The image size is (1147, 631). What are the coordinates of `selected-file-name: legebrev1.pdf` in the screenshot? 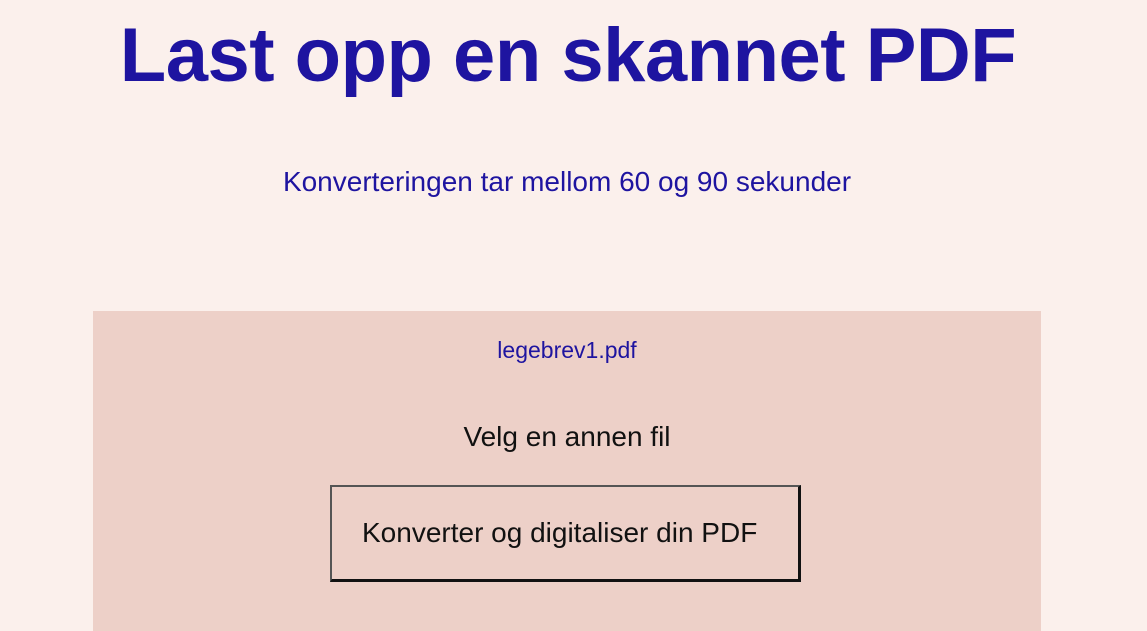 It's located at (567, 350).